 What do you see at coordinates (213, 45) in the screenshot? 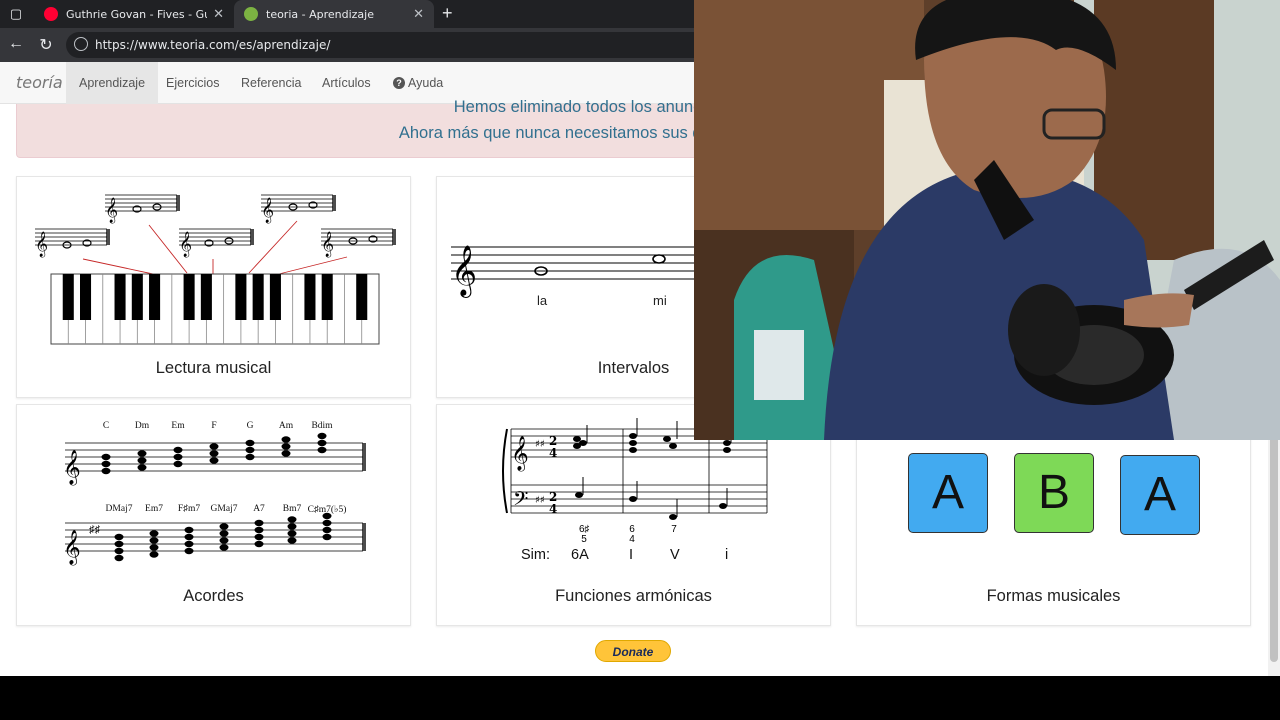
I see `url-text: https://www.teoria.com/es/aprendizaje/` at bounding box center [213, 45].